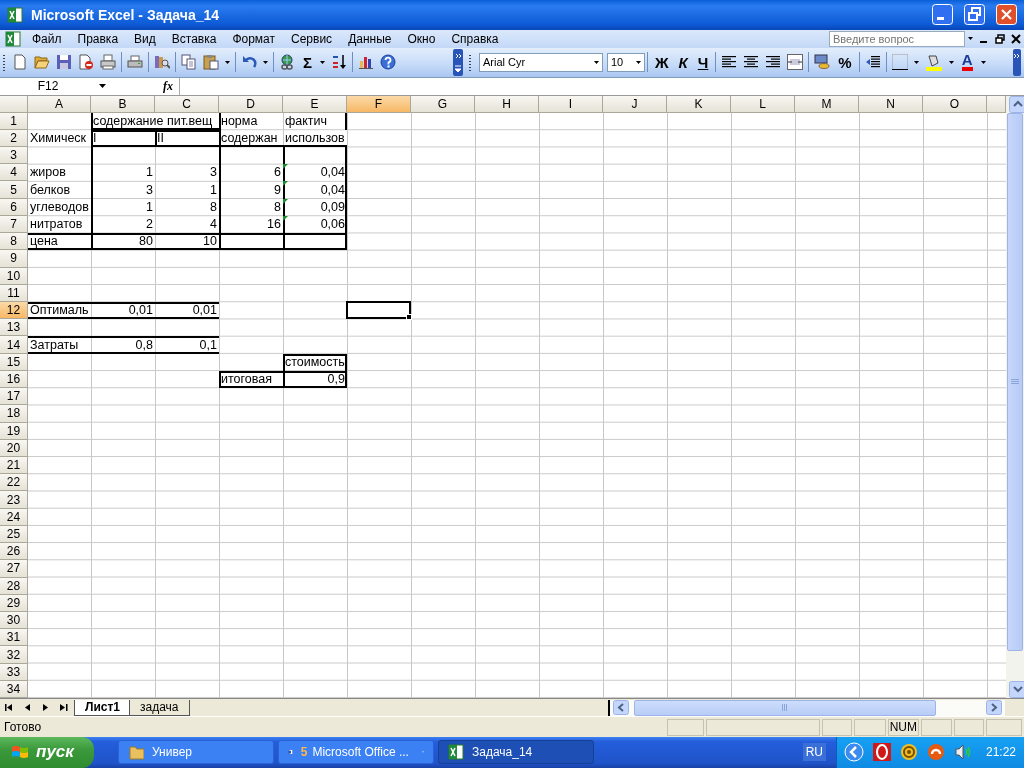  What do you see at coordinates (974, 15) in the screenshot?
I see `restore-button` at bounding box center [974, 15].